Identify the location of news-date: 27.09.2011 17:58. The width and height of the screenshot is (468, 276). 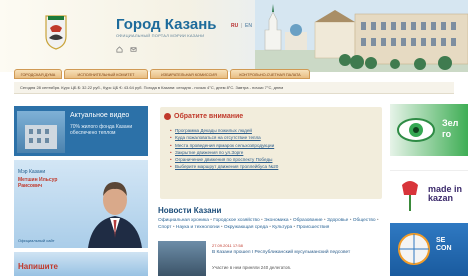
(227, 245).